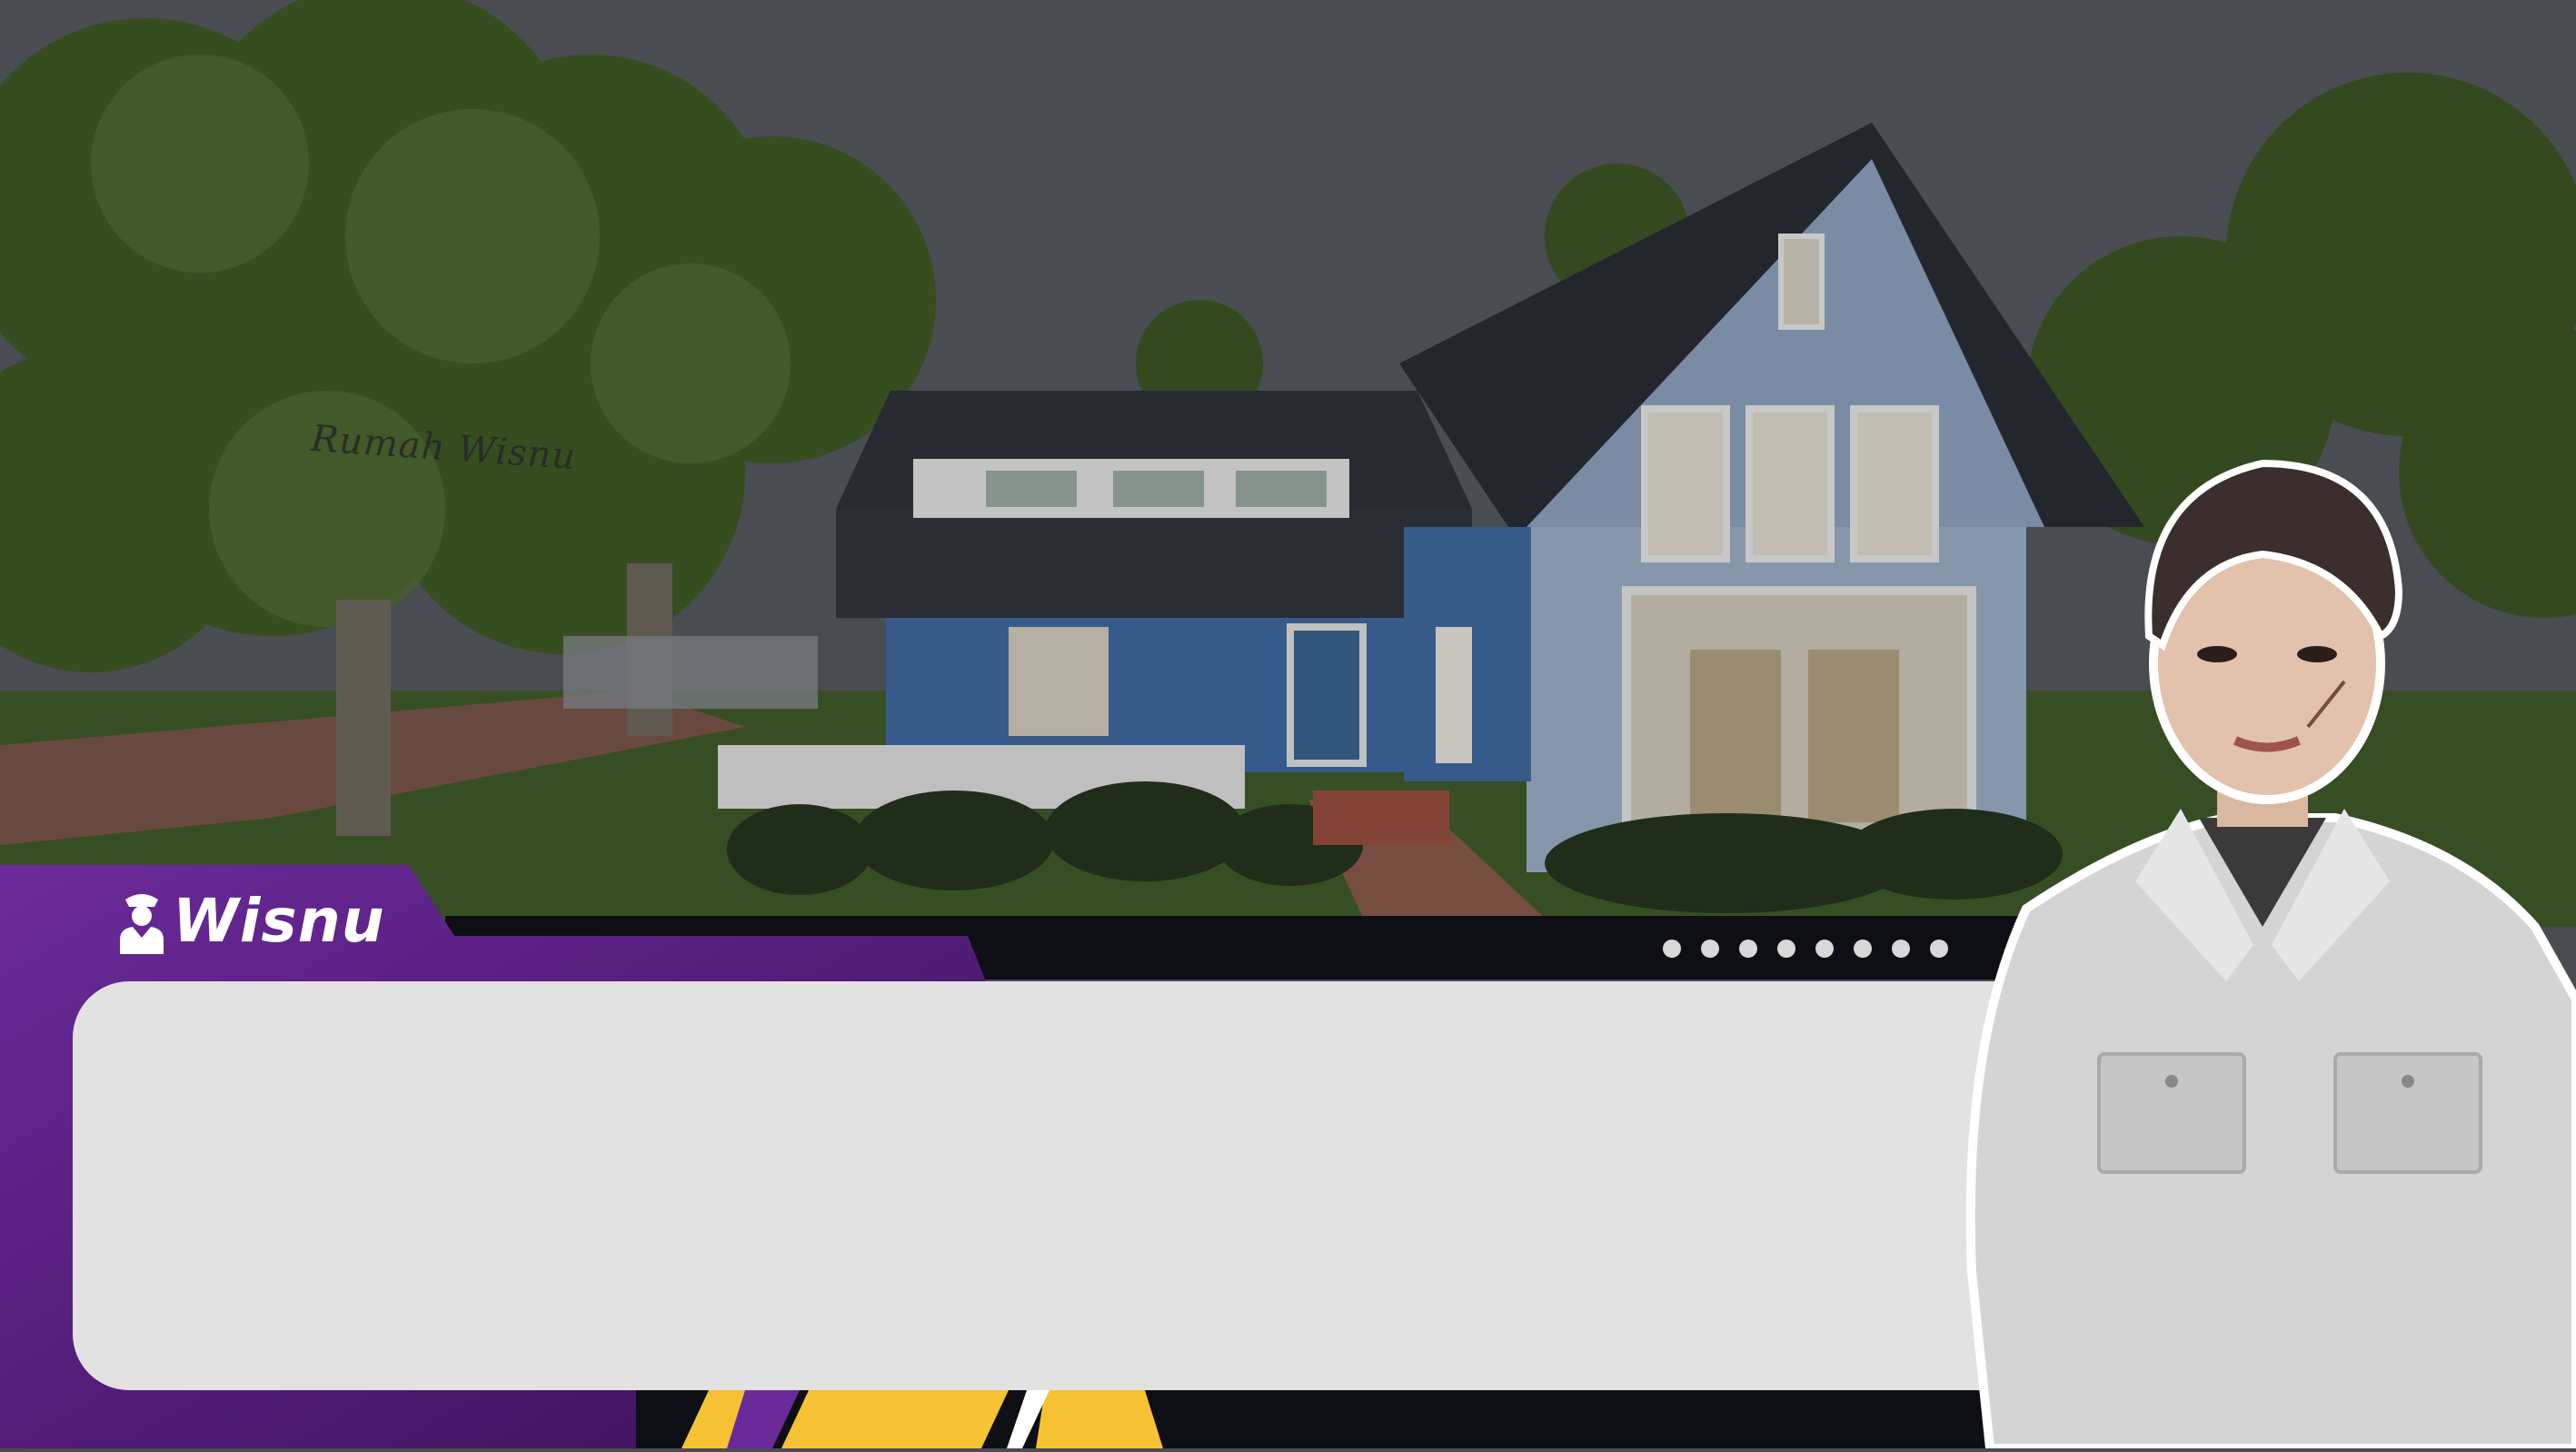 Image resolution: width=2576 pixels, height=1452 pixels. Describe the element at coordinates (1805, 949) in the screenshot. I see `page-indicator-dots` at that location.